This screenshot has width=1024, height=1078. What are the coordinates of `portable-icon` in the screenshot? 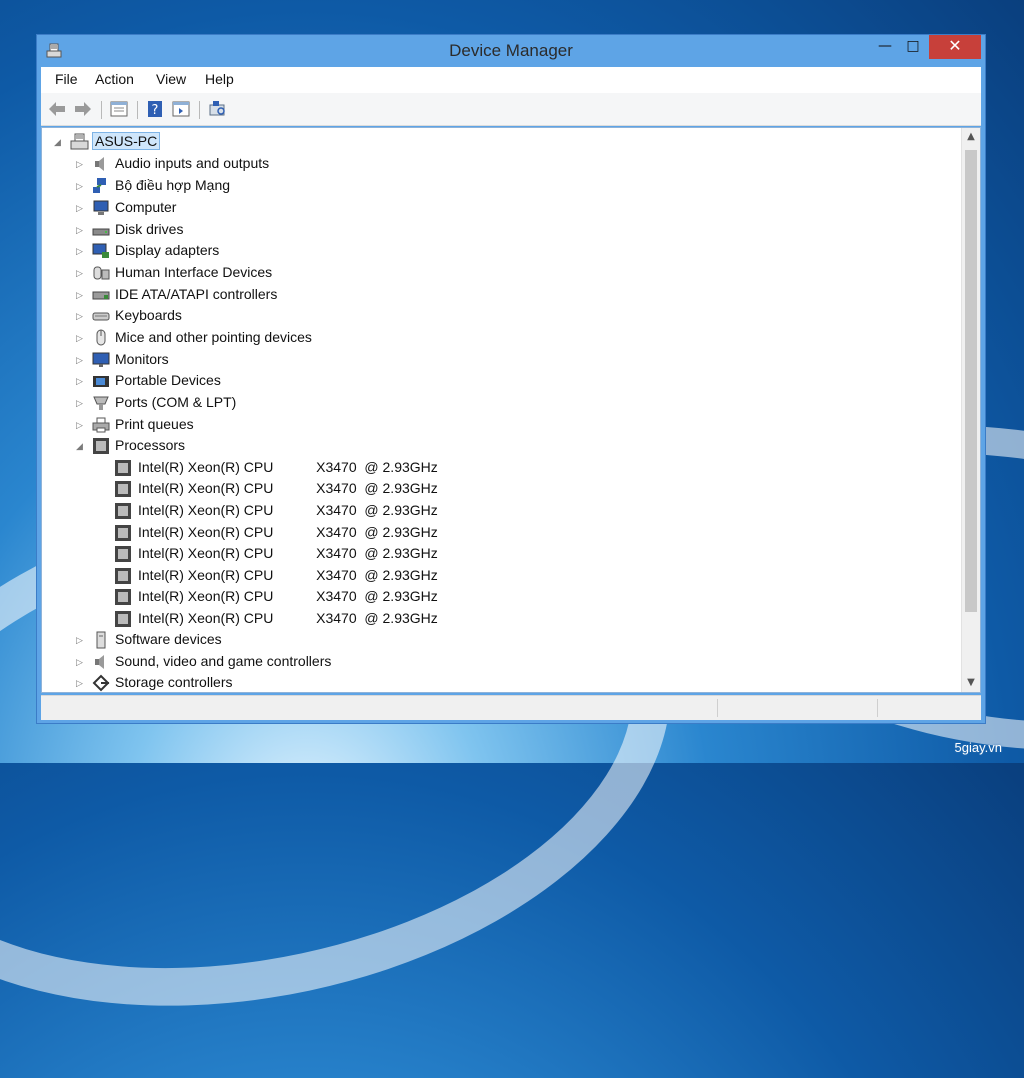 It's located at (101, 381).